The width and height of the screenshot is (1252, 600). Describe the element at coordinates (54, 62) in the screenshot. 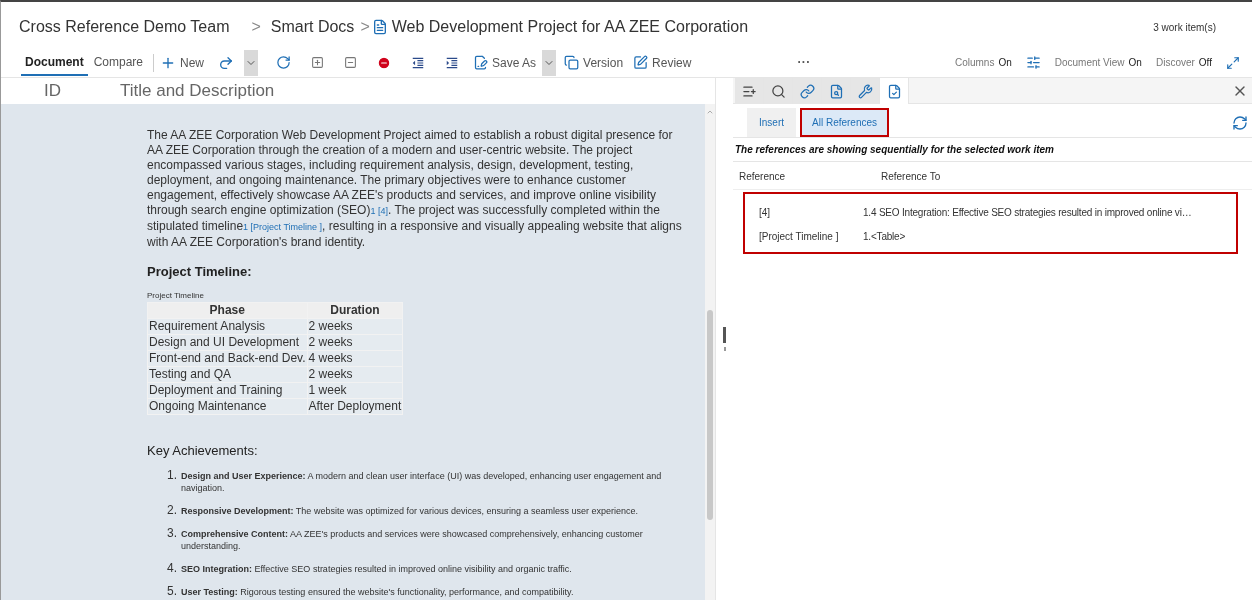

I see `view-tab: Document` at that location.